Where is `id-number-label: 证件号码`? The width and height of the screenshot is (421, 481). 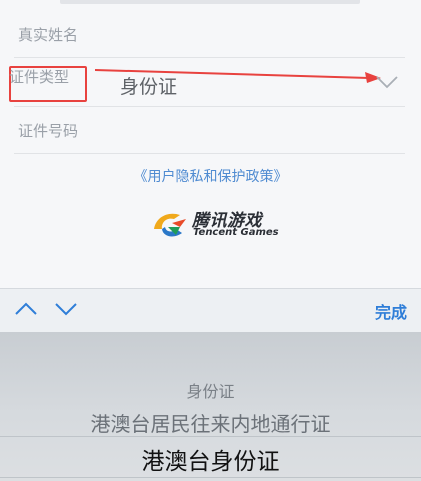
id-number-label: 证件号码 is located at coordinates (48, 131).